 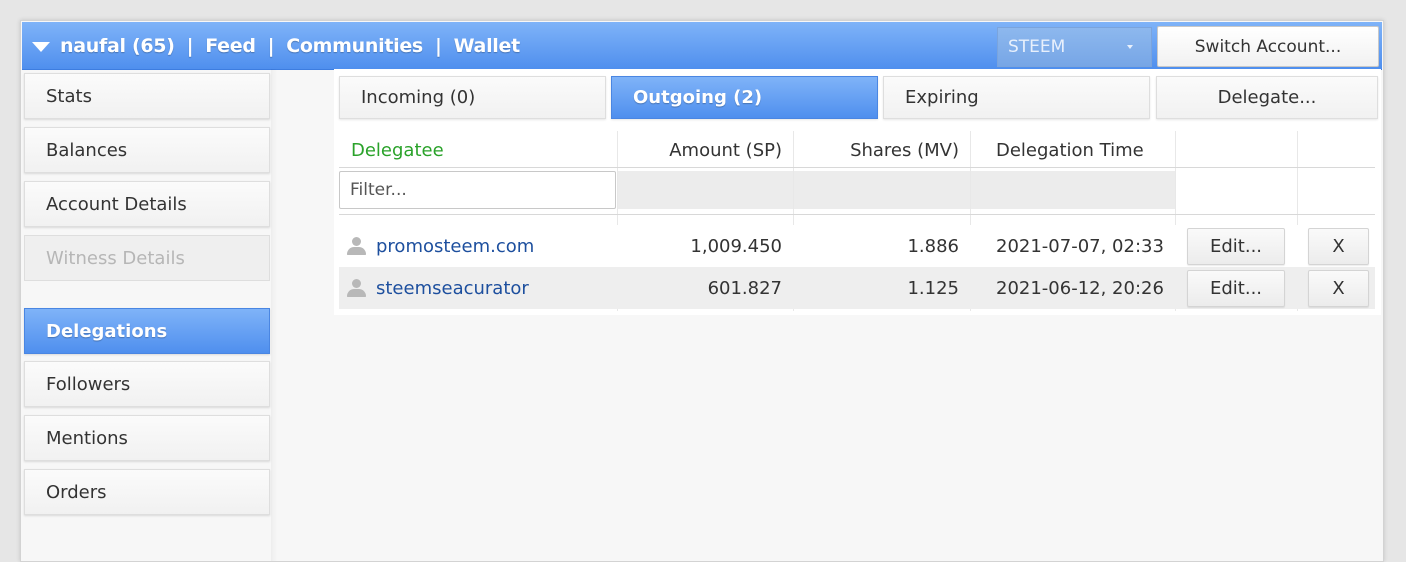 I want to click on sidebar-item-witness-details: Witness Details, so click(x=147, y=258).